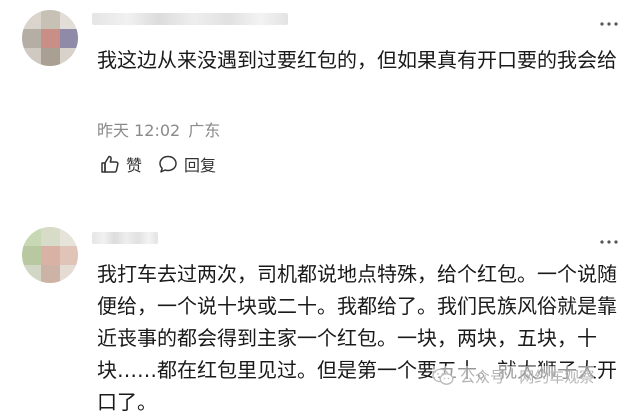 This screenshot has width=640, height=418. Describe the element at coordinates (204, 130) in the screenshot. I see `comment-location: 广东` at that location.